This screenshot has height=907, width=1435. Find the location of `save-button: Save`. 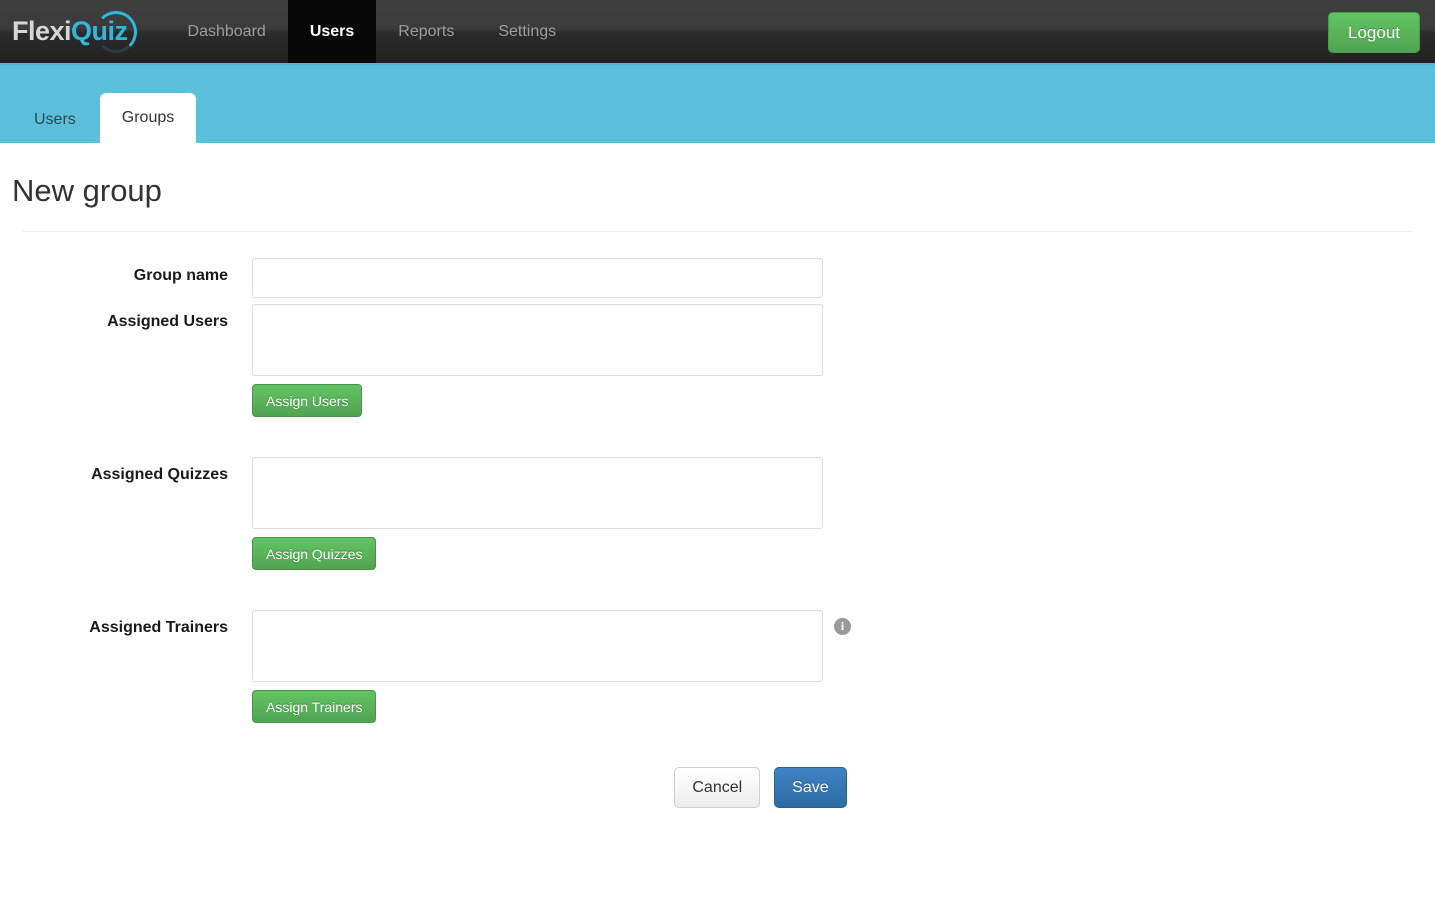

save-button: Save is located at coordinates (810, 787).